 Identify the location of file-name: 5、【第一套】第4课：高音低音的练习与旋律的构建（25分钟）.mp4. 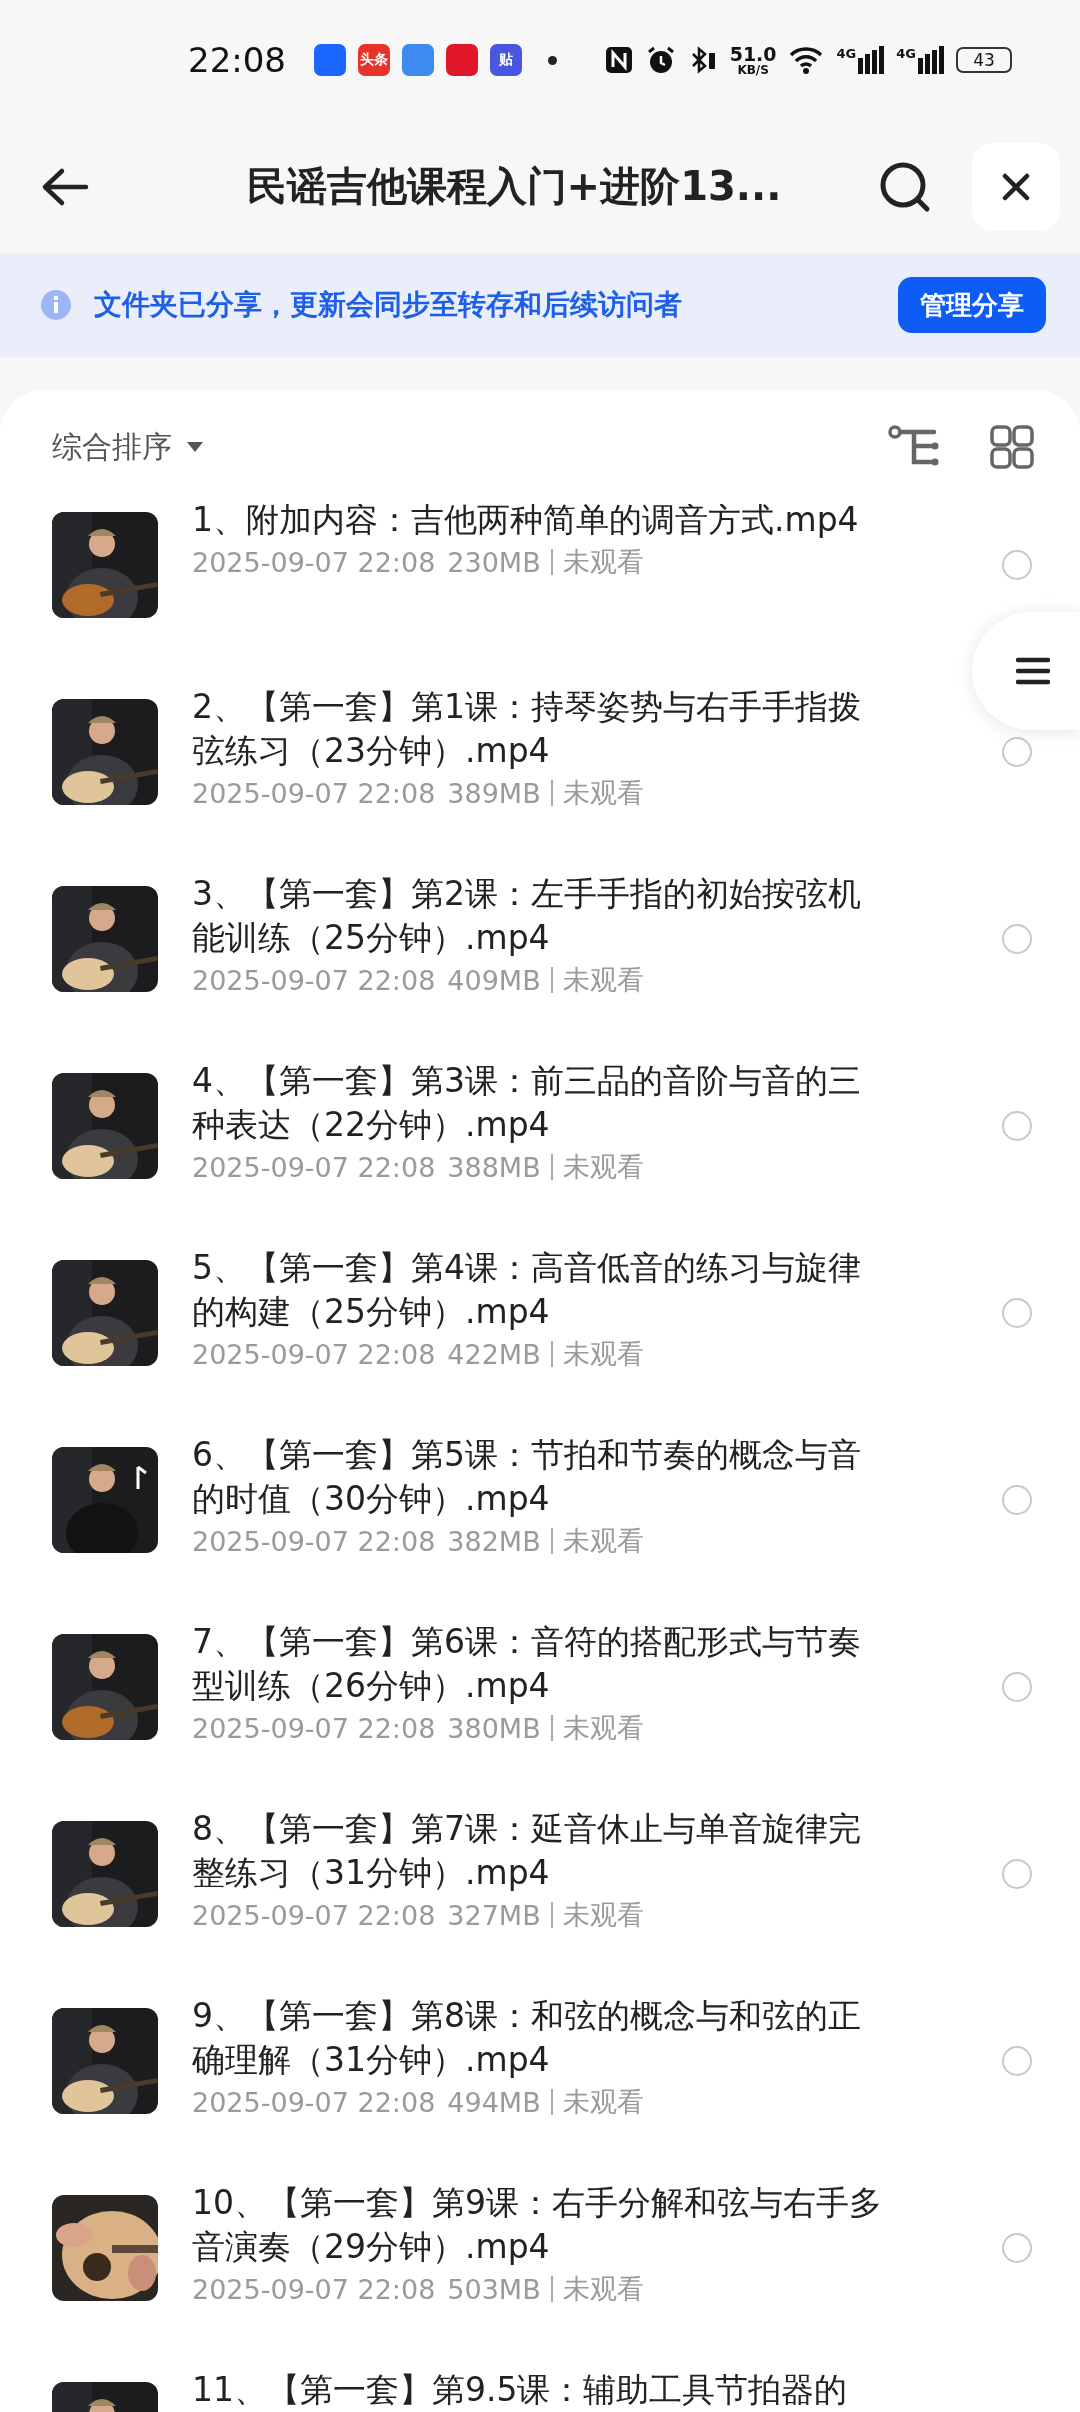
(537, 1290).